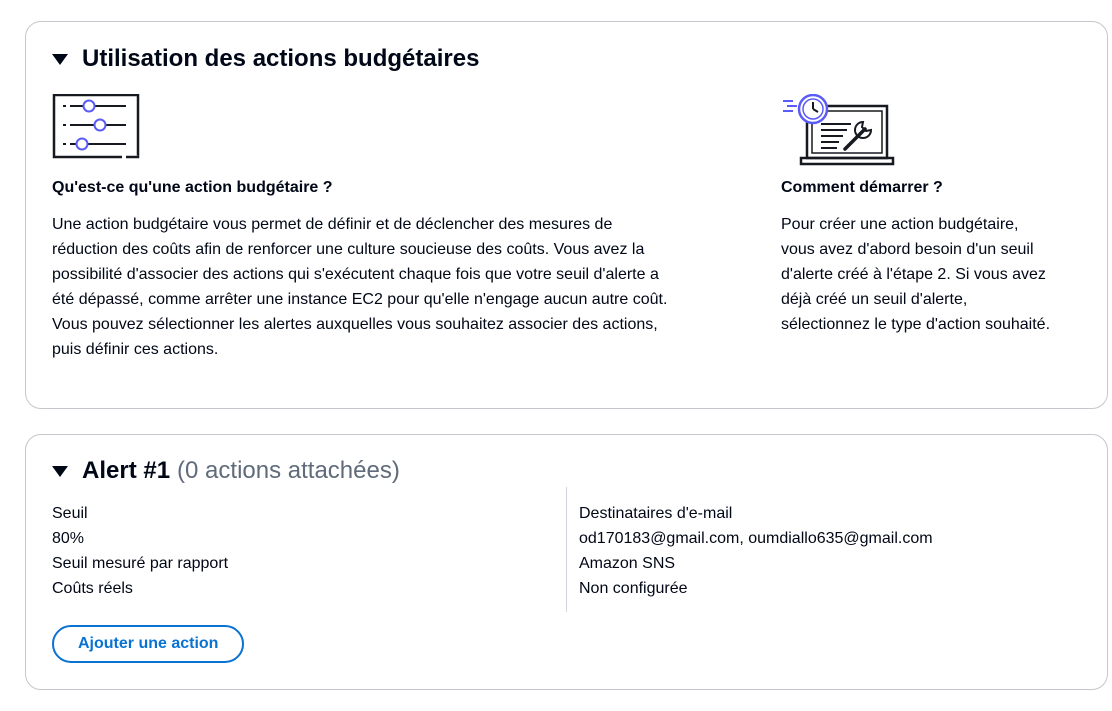 This screenshot has height=711, width=1112. Describe the element at coordinates (874, 299) in the screenshot. I see `text-line: déjà créé un seuil d'alerte,` at that location.